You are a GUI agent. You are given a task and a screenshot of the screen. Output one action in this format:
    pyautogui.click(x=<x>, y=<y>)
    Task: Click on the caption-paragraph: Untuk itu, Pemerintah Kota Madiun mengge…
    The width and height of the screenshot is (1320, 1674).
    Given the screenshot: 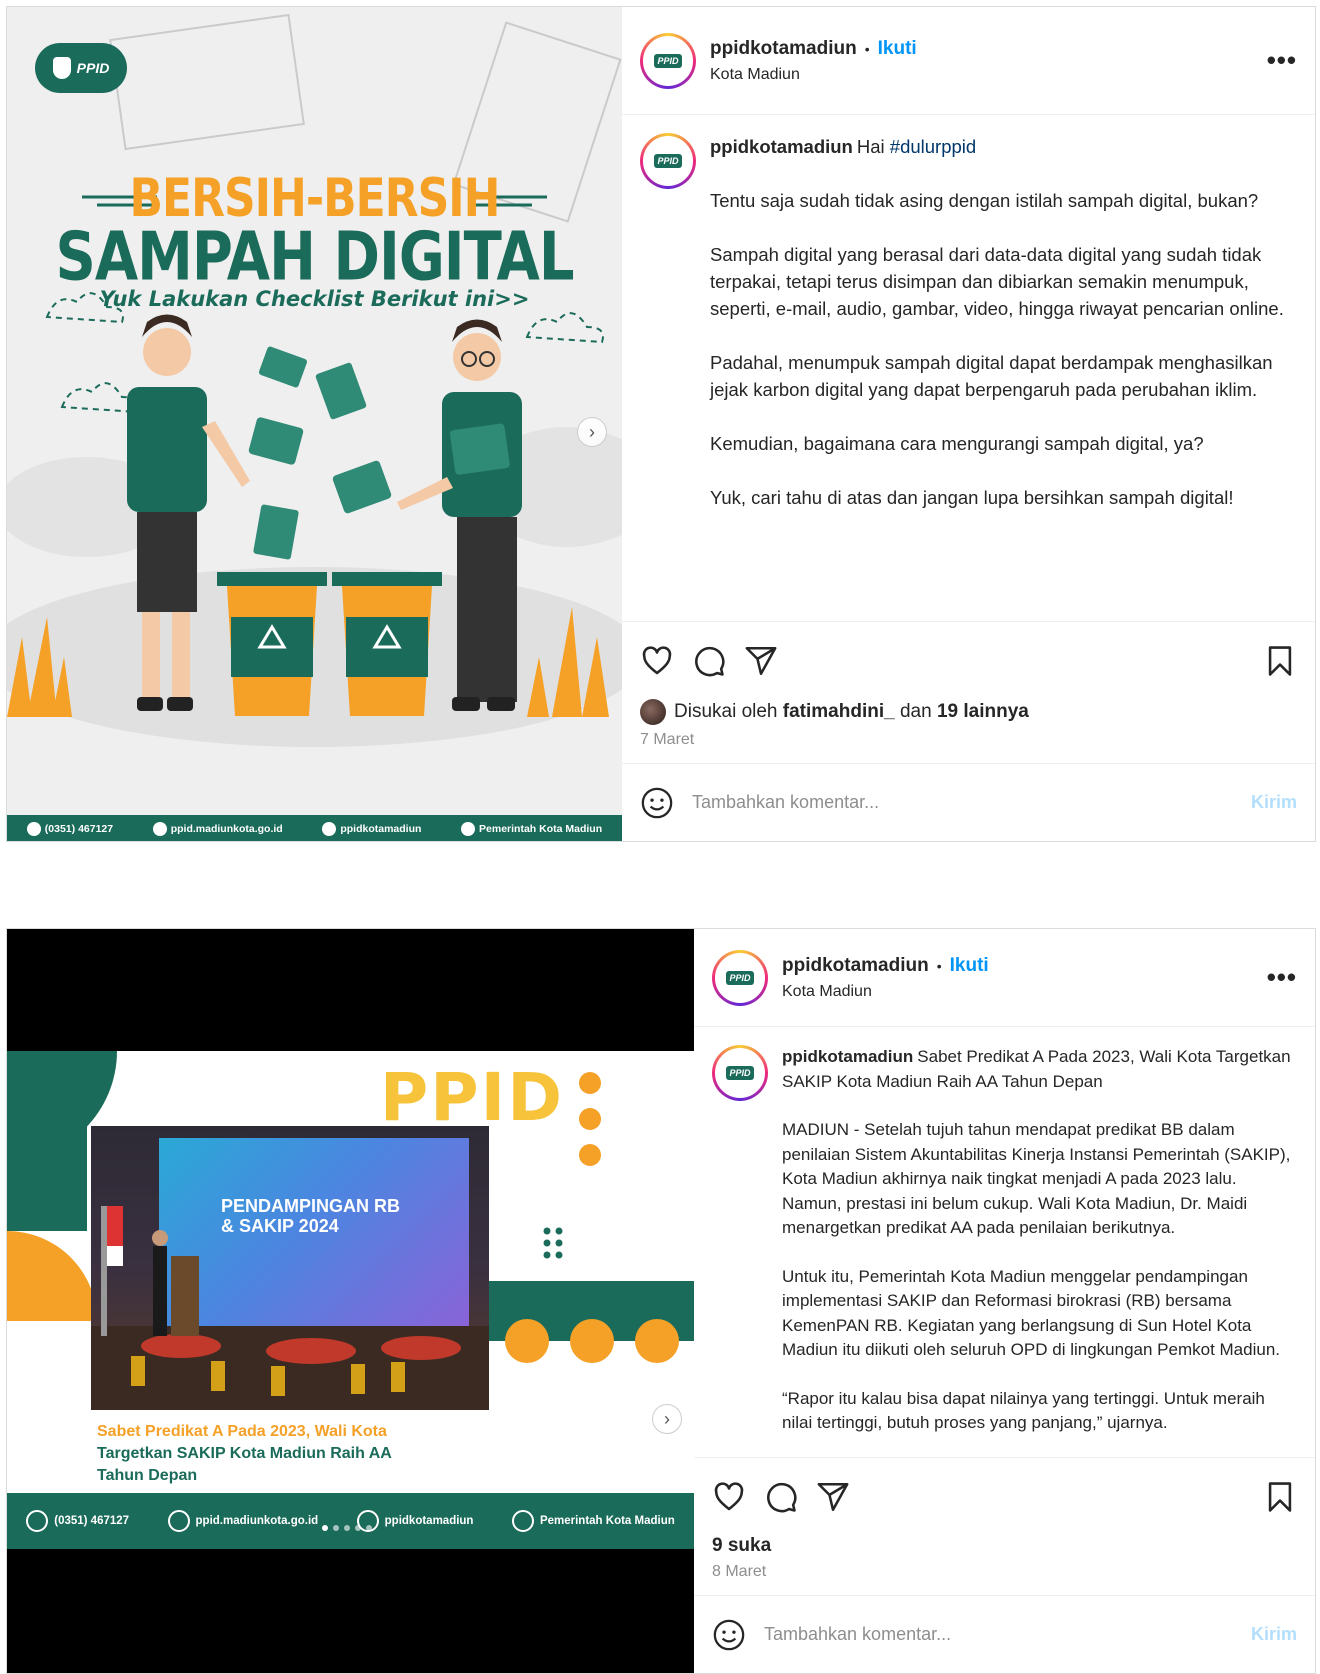 What is the action you would take?
    pyautogui.click(x=1031, y=1313)
    